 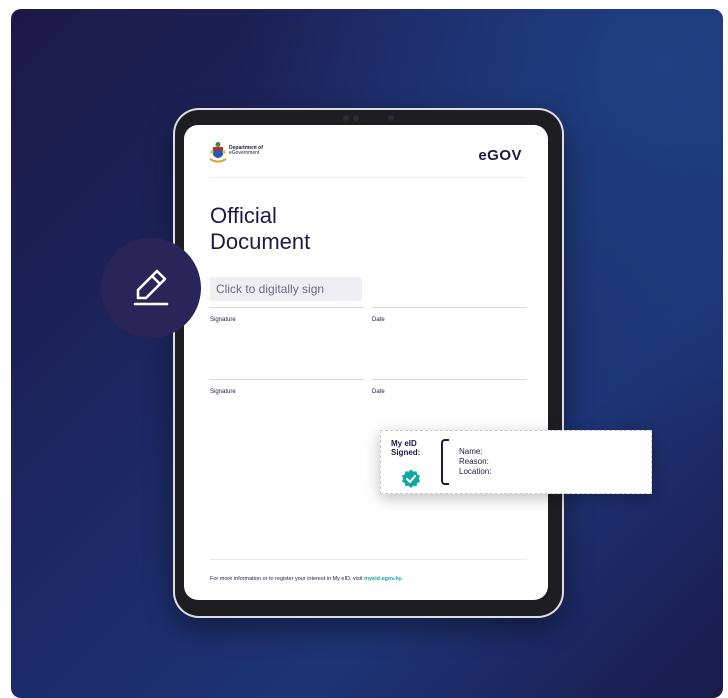 I want to click on digital-sign-field: Click to digitally sign, so click(x=286, y=289).